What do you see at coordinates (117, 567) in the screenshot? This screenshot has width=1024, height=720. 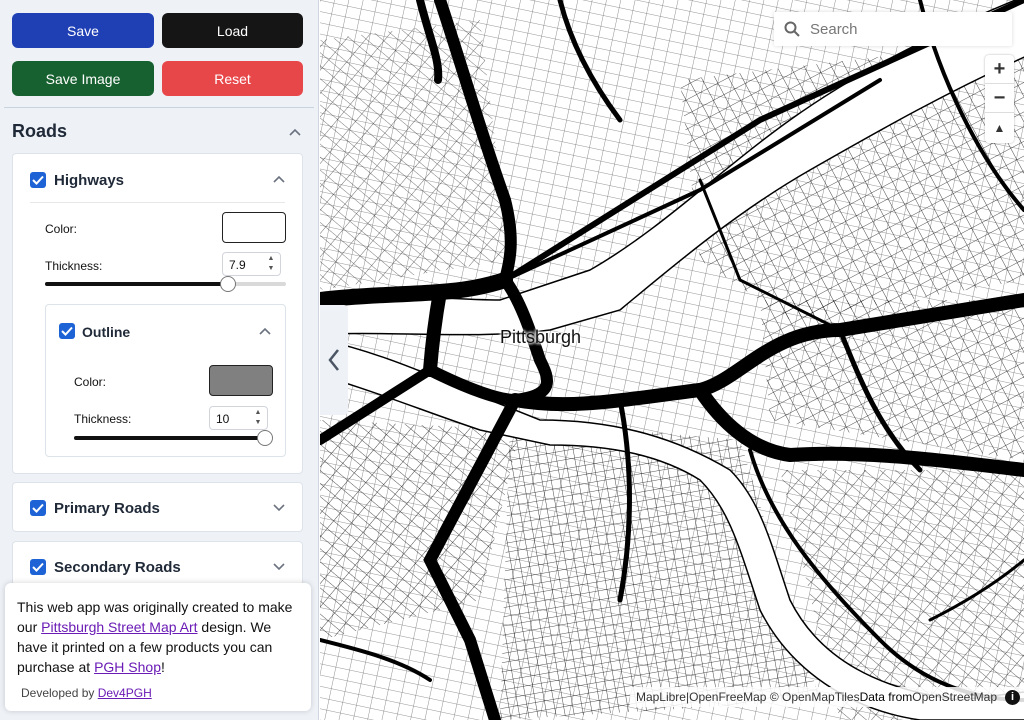 I see `secondary-roads-title: Secondary Roads` at bounding box center [117, 567].